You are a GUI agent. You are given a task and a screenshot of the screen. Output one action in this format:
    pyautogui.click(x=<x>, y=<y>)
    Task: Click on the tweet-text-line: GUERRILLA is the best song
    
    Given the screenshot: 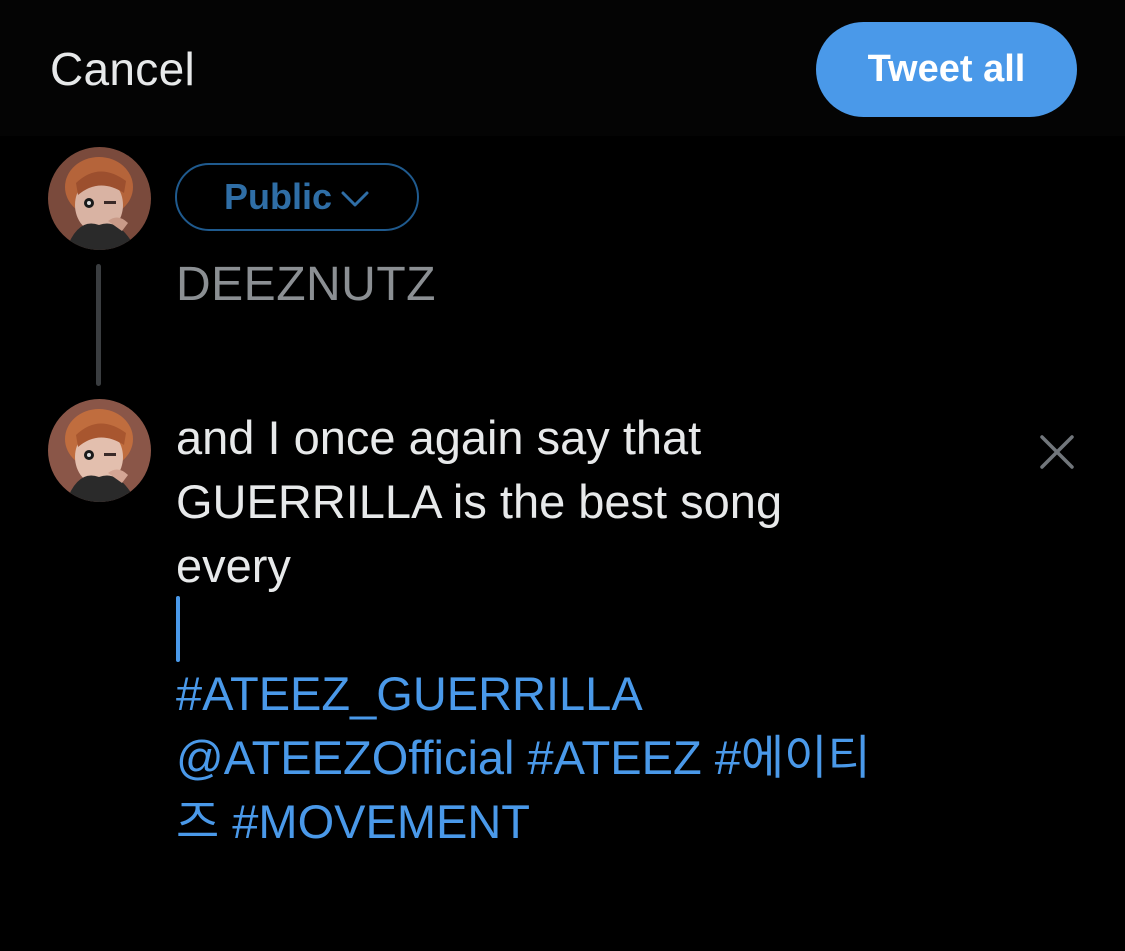 What is the action you would take?
    pyautogui.click(x=479, y=501)
    